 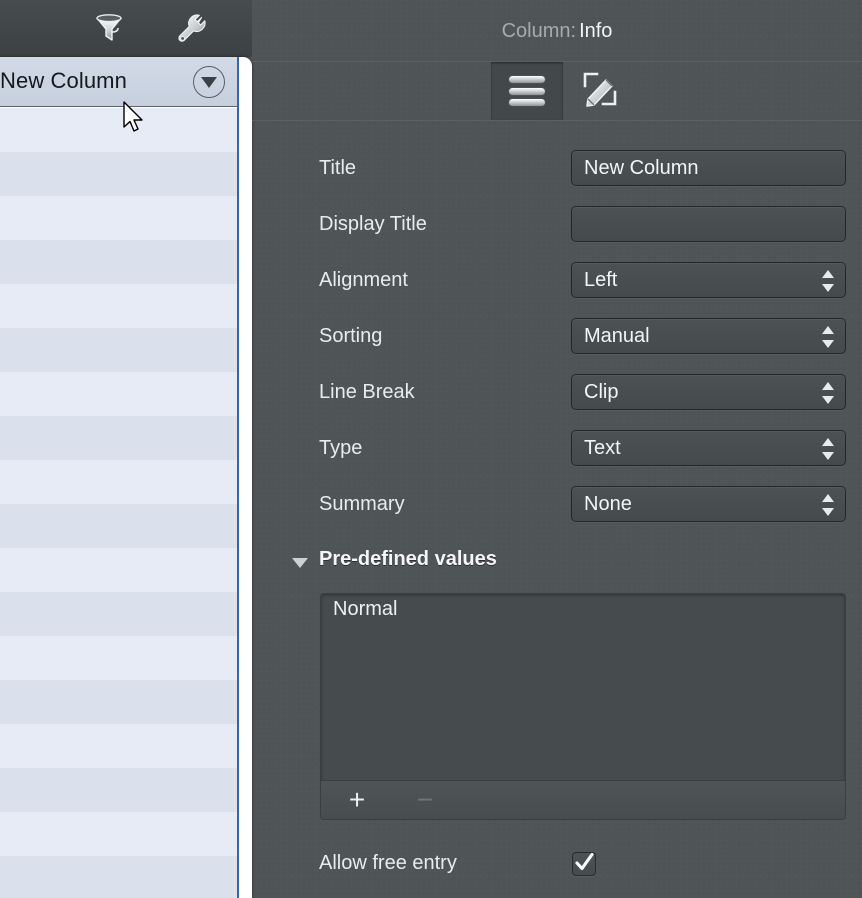 I want to click on column-header: New Column, so click(x=118, y=82).